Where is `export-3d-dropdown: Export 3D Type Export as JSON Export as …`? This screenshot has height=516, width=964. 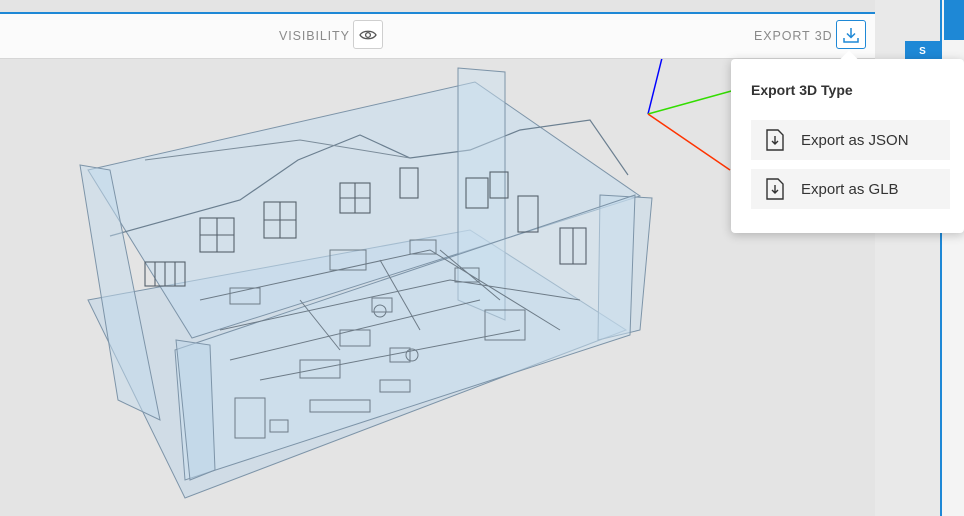
export-3d-dropdown: Export 3D Type Export as JSON Export as … is located at coordinates (847, 141).